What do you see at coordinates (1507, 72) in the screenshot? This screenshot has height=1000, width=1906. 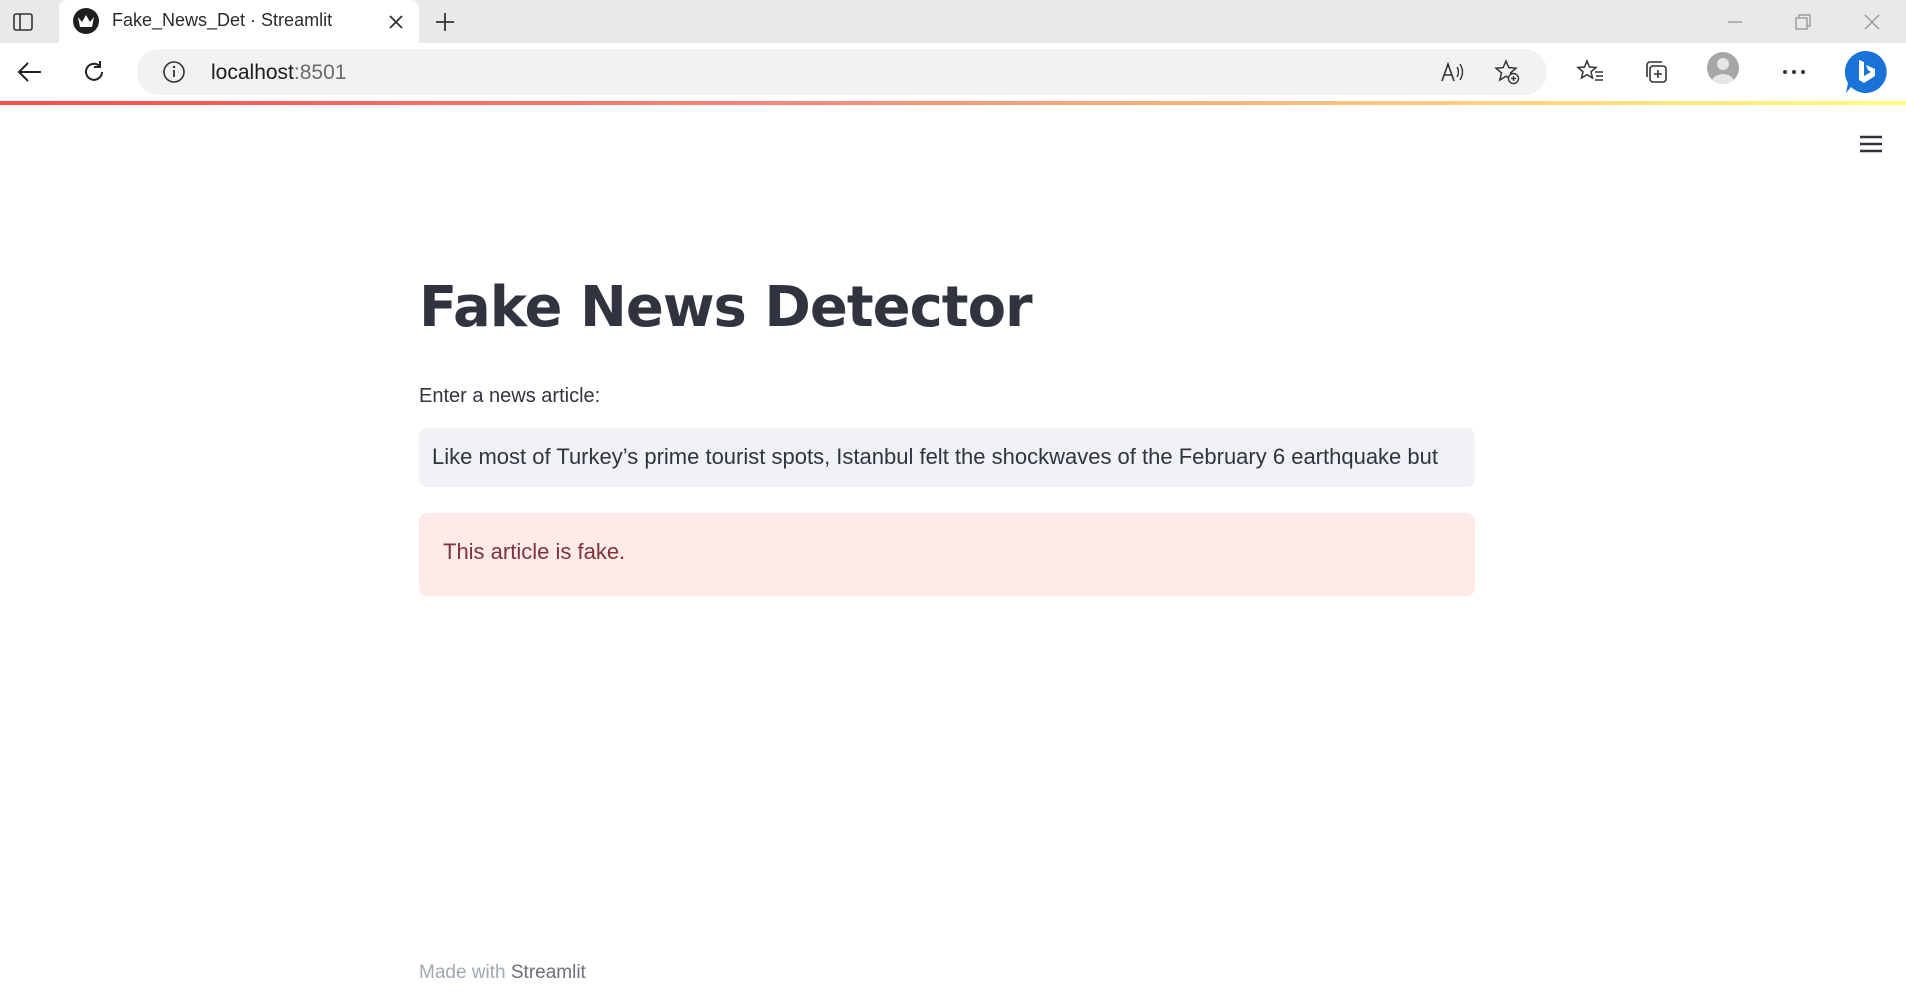 I see `add-favorite-icon` at bounding box center [1507, 72].